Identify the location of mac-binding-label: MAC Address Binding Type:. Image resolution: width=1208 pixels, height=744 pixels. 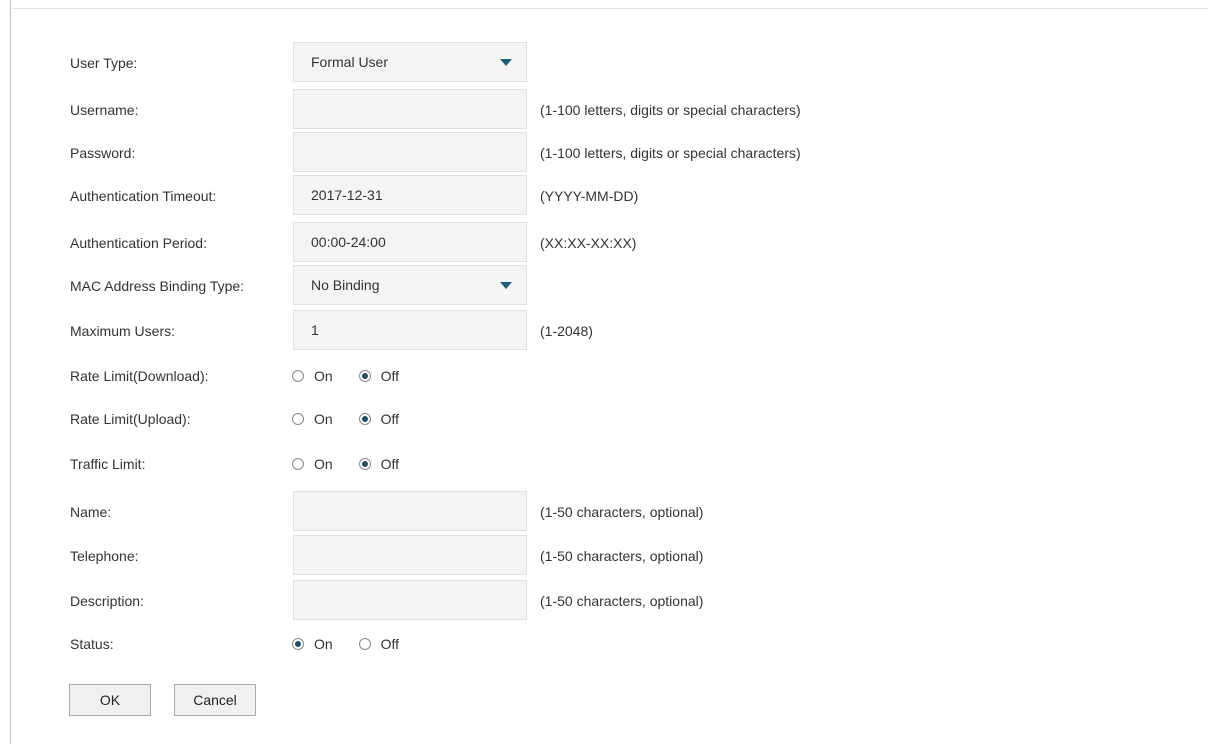
(157, 286).